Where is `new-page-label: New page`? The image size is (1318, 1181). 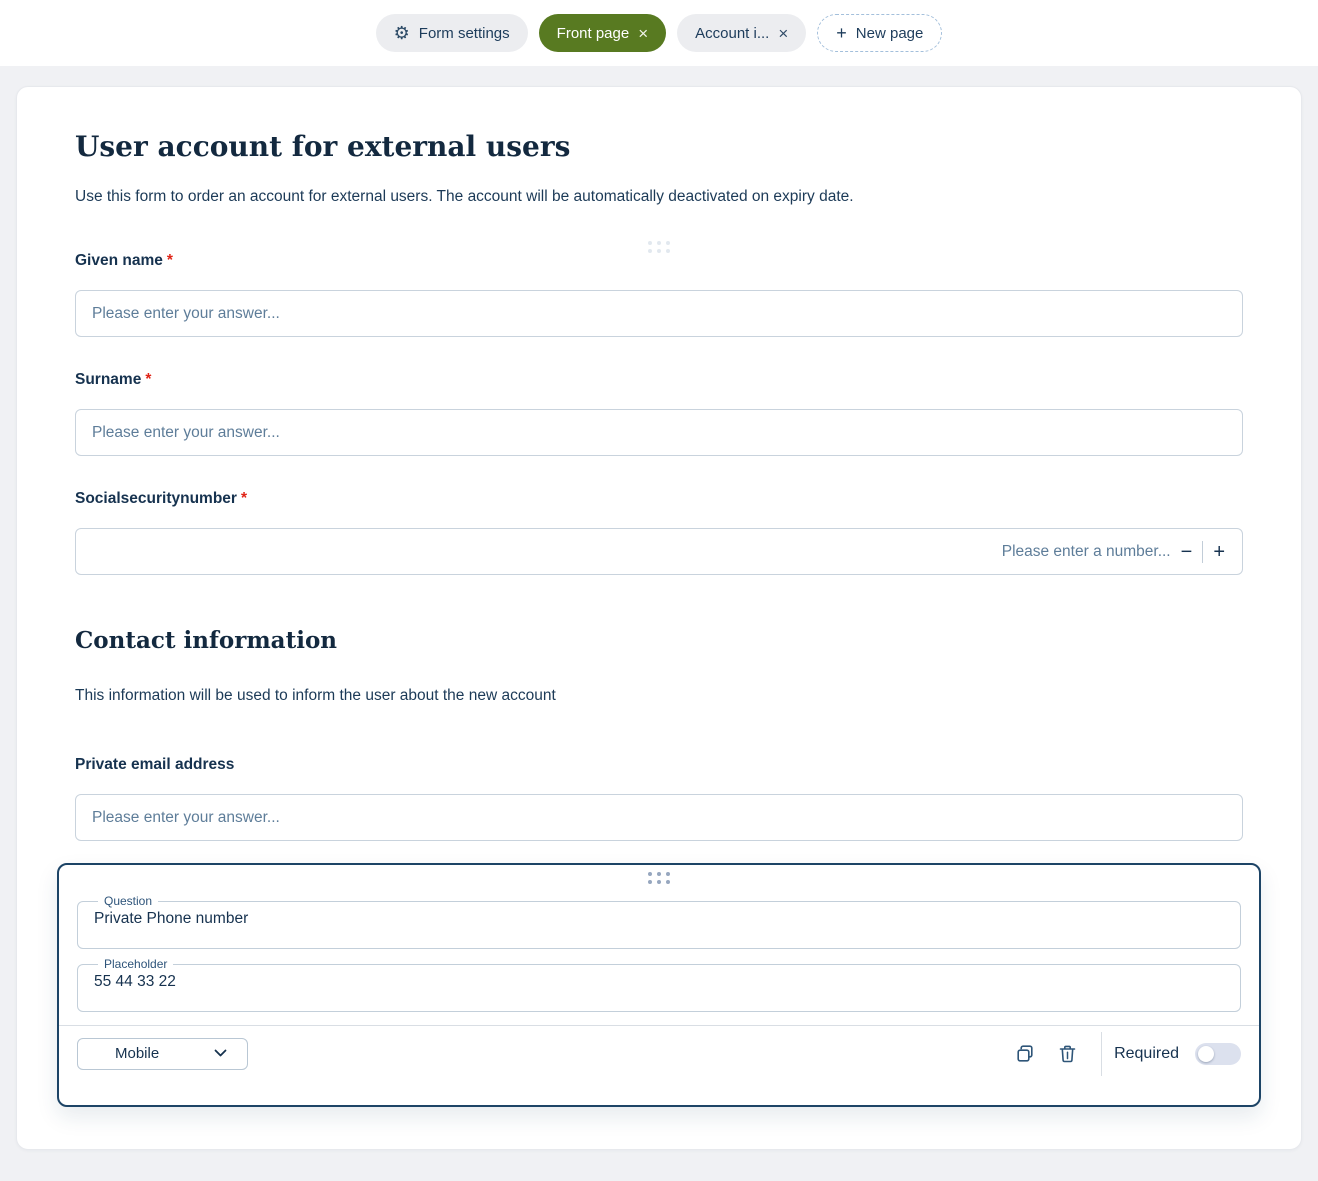 new-page-label: New page is located at coordinates (889, 33).